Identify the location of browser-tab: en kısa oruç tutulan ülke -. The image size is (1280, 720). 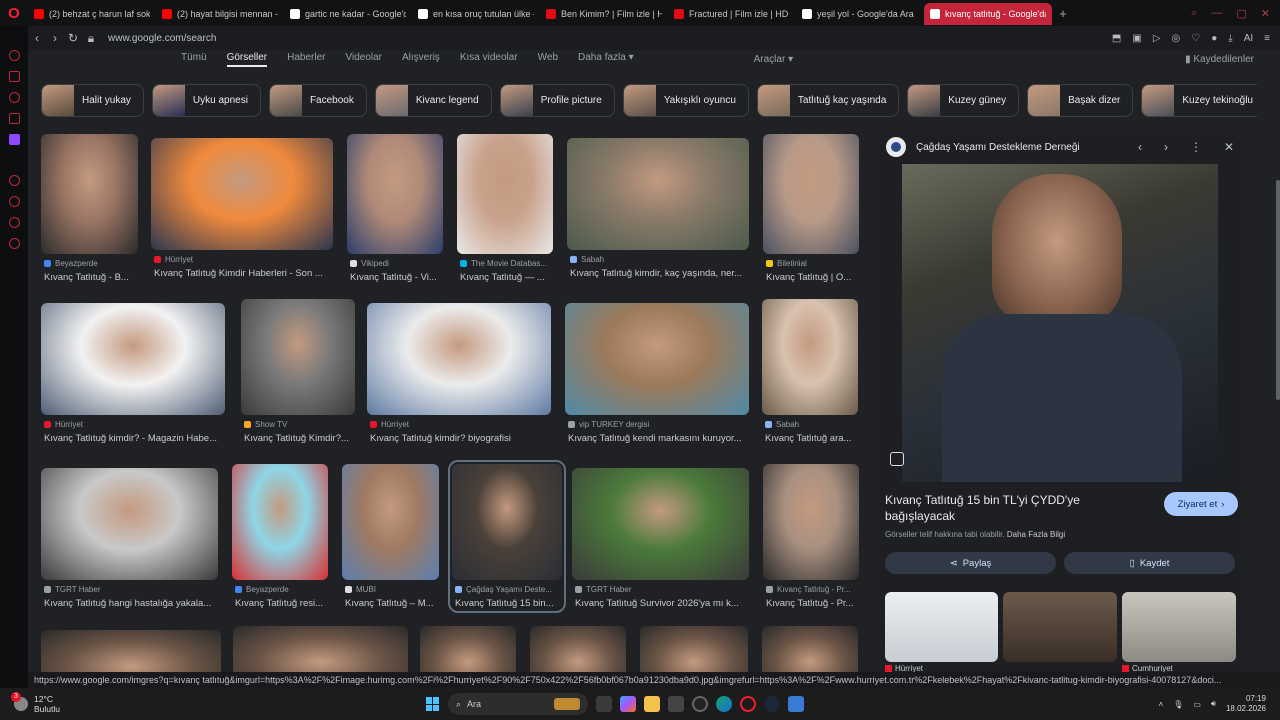
(476, 14).